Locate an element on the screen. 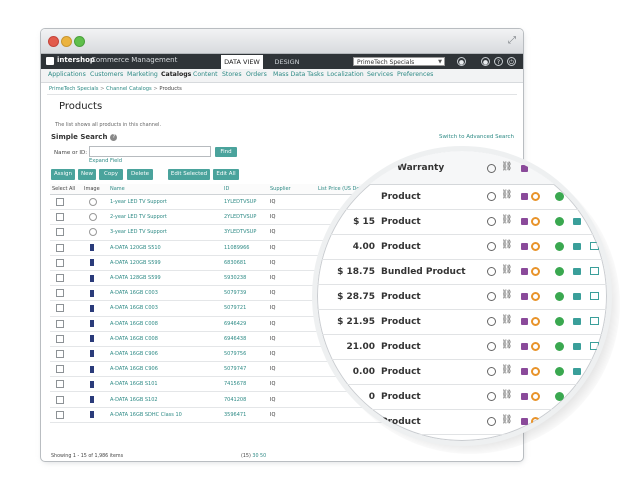 This screenshot has height=493, width=642. product-id-link: 6946429 is located at coordinates (245, 324).